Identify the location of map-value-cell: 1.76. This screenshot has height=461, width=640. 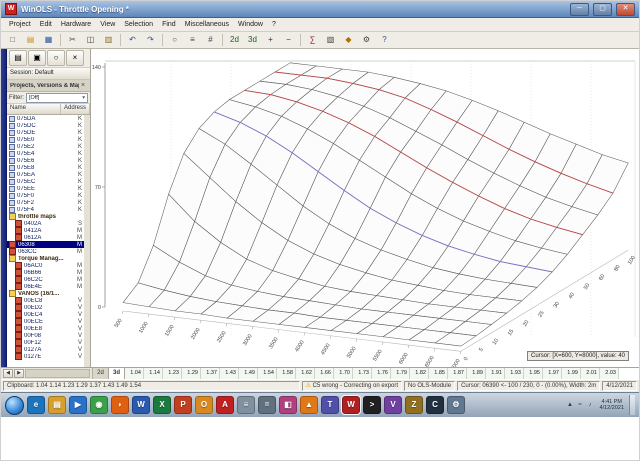
(381, 373).